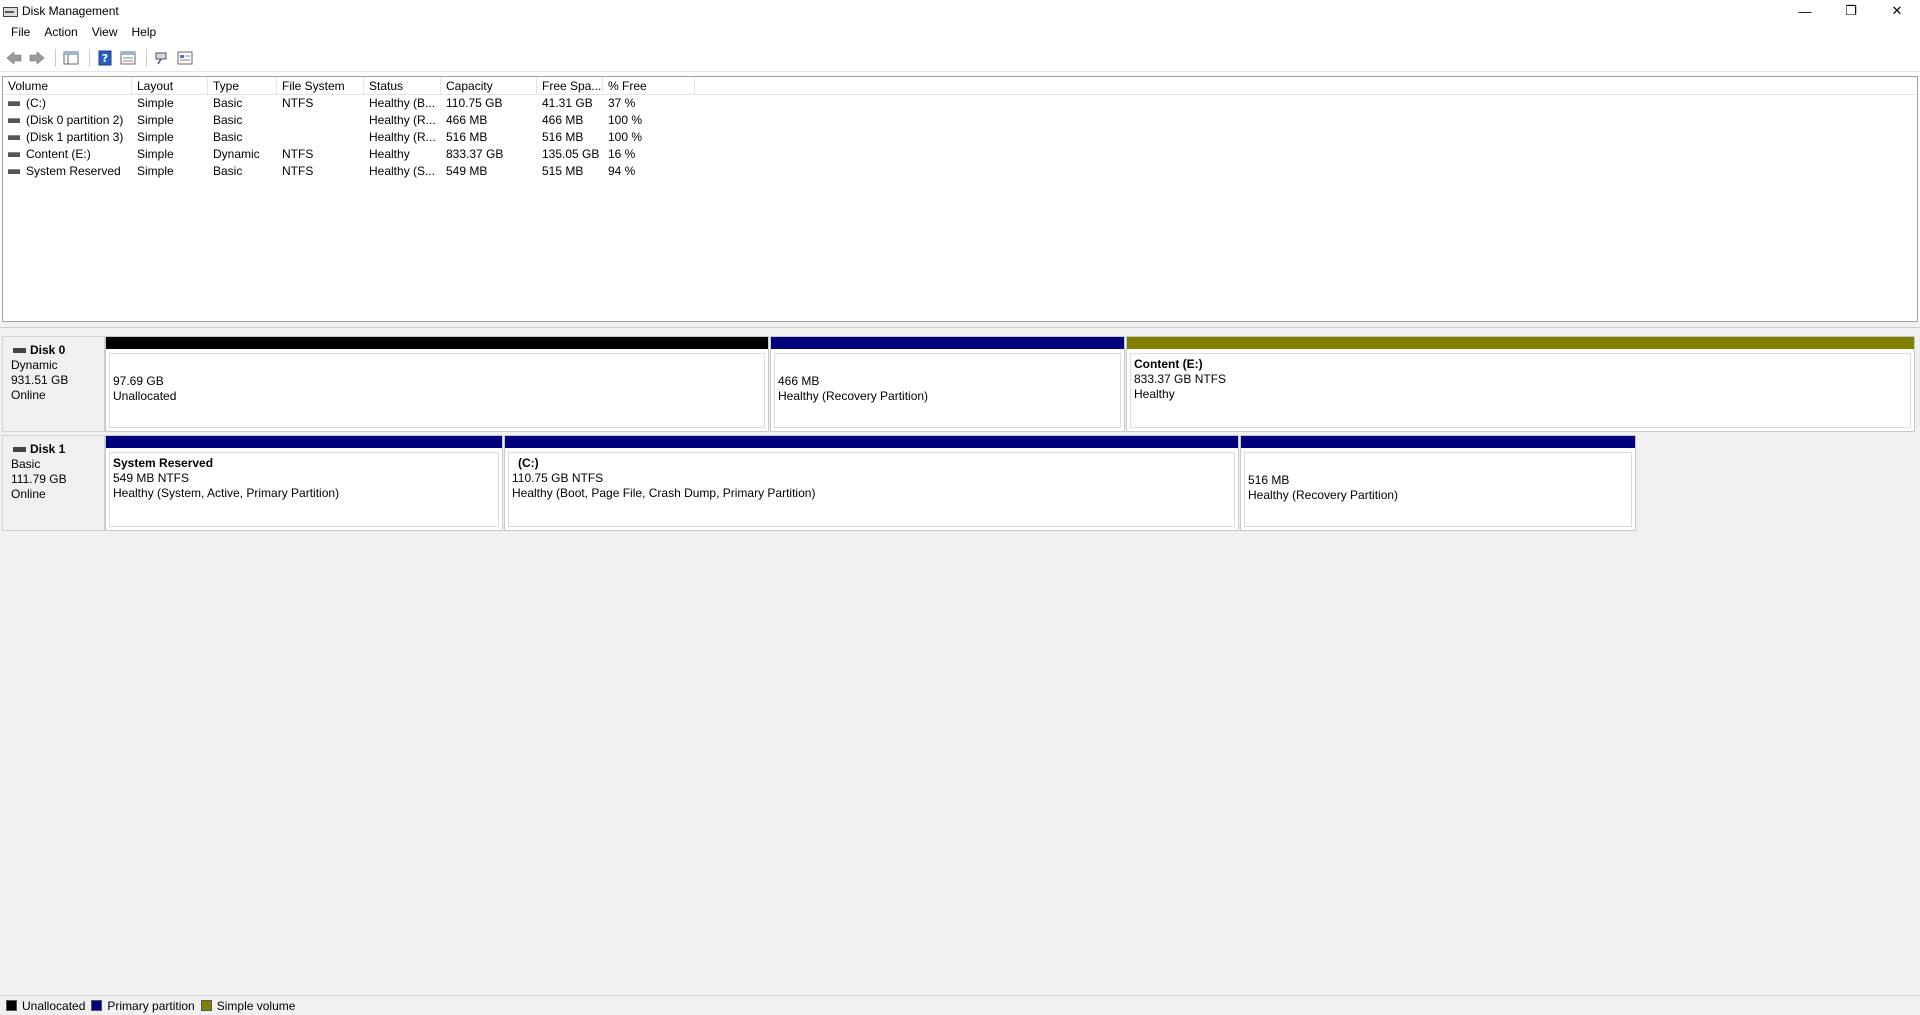 This screenshot has height=1015, width=1920. Describe the element at coordinates (67, 85) in the screenshot. I see `column-header-volume: Volume` at that location.